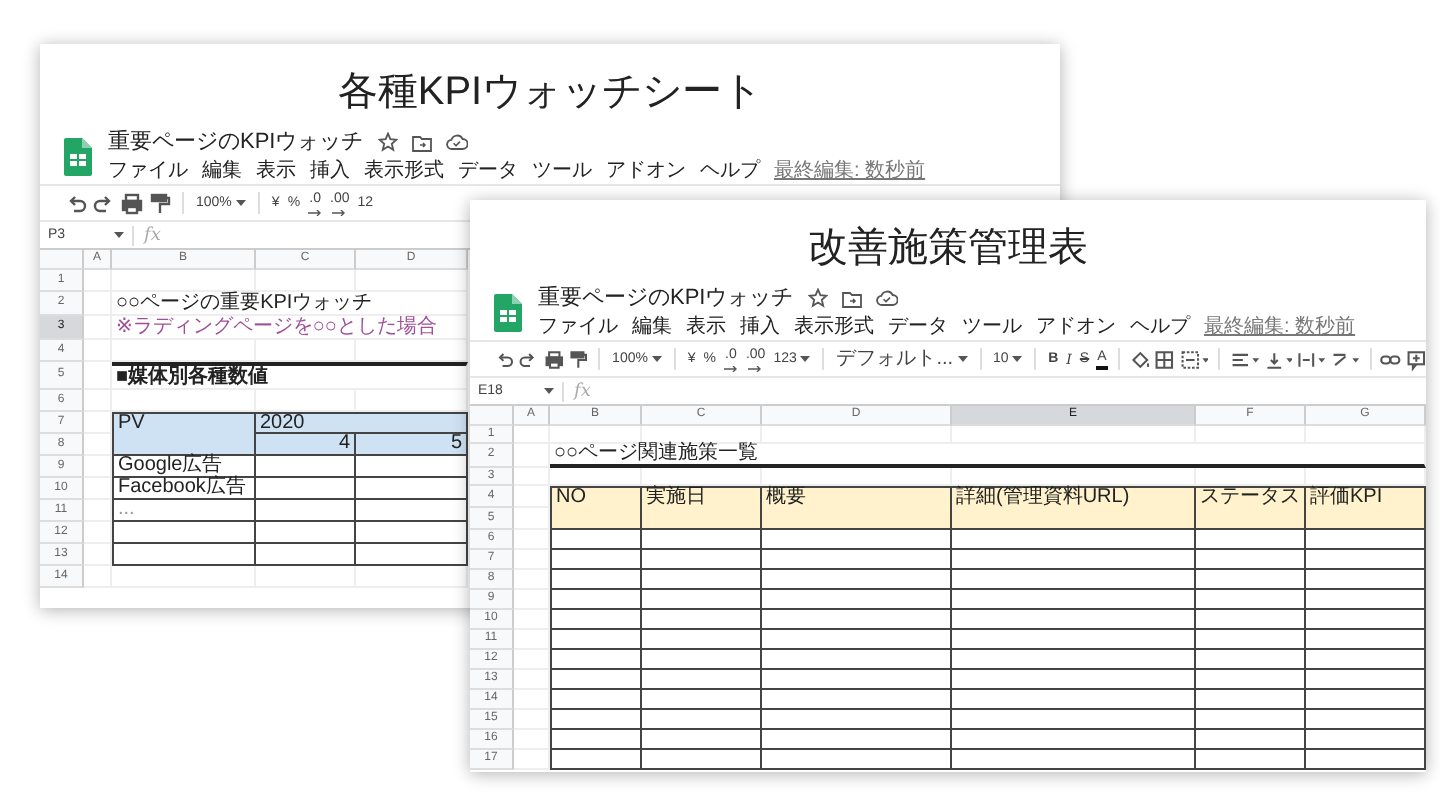 The width and height of the screenshot is (1440, 800). I want to click on align-bottom-icon, so click(1278, 359).